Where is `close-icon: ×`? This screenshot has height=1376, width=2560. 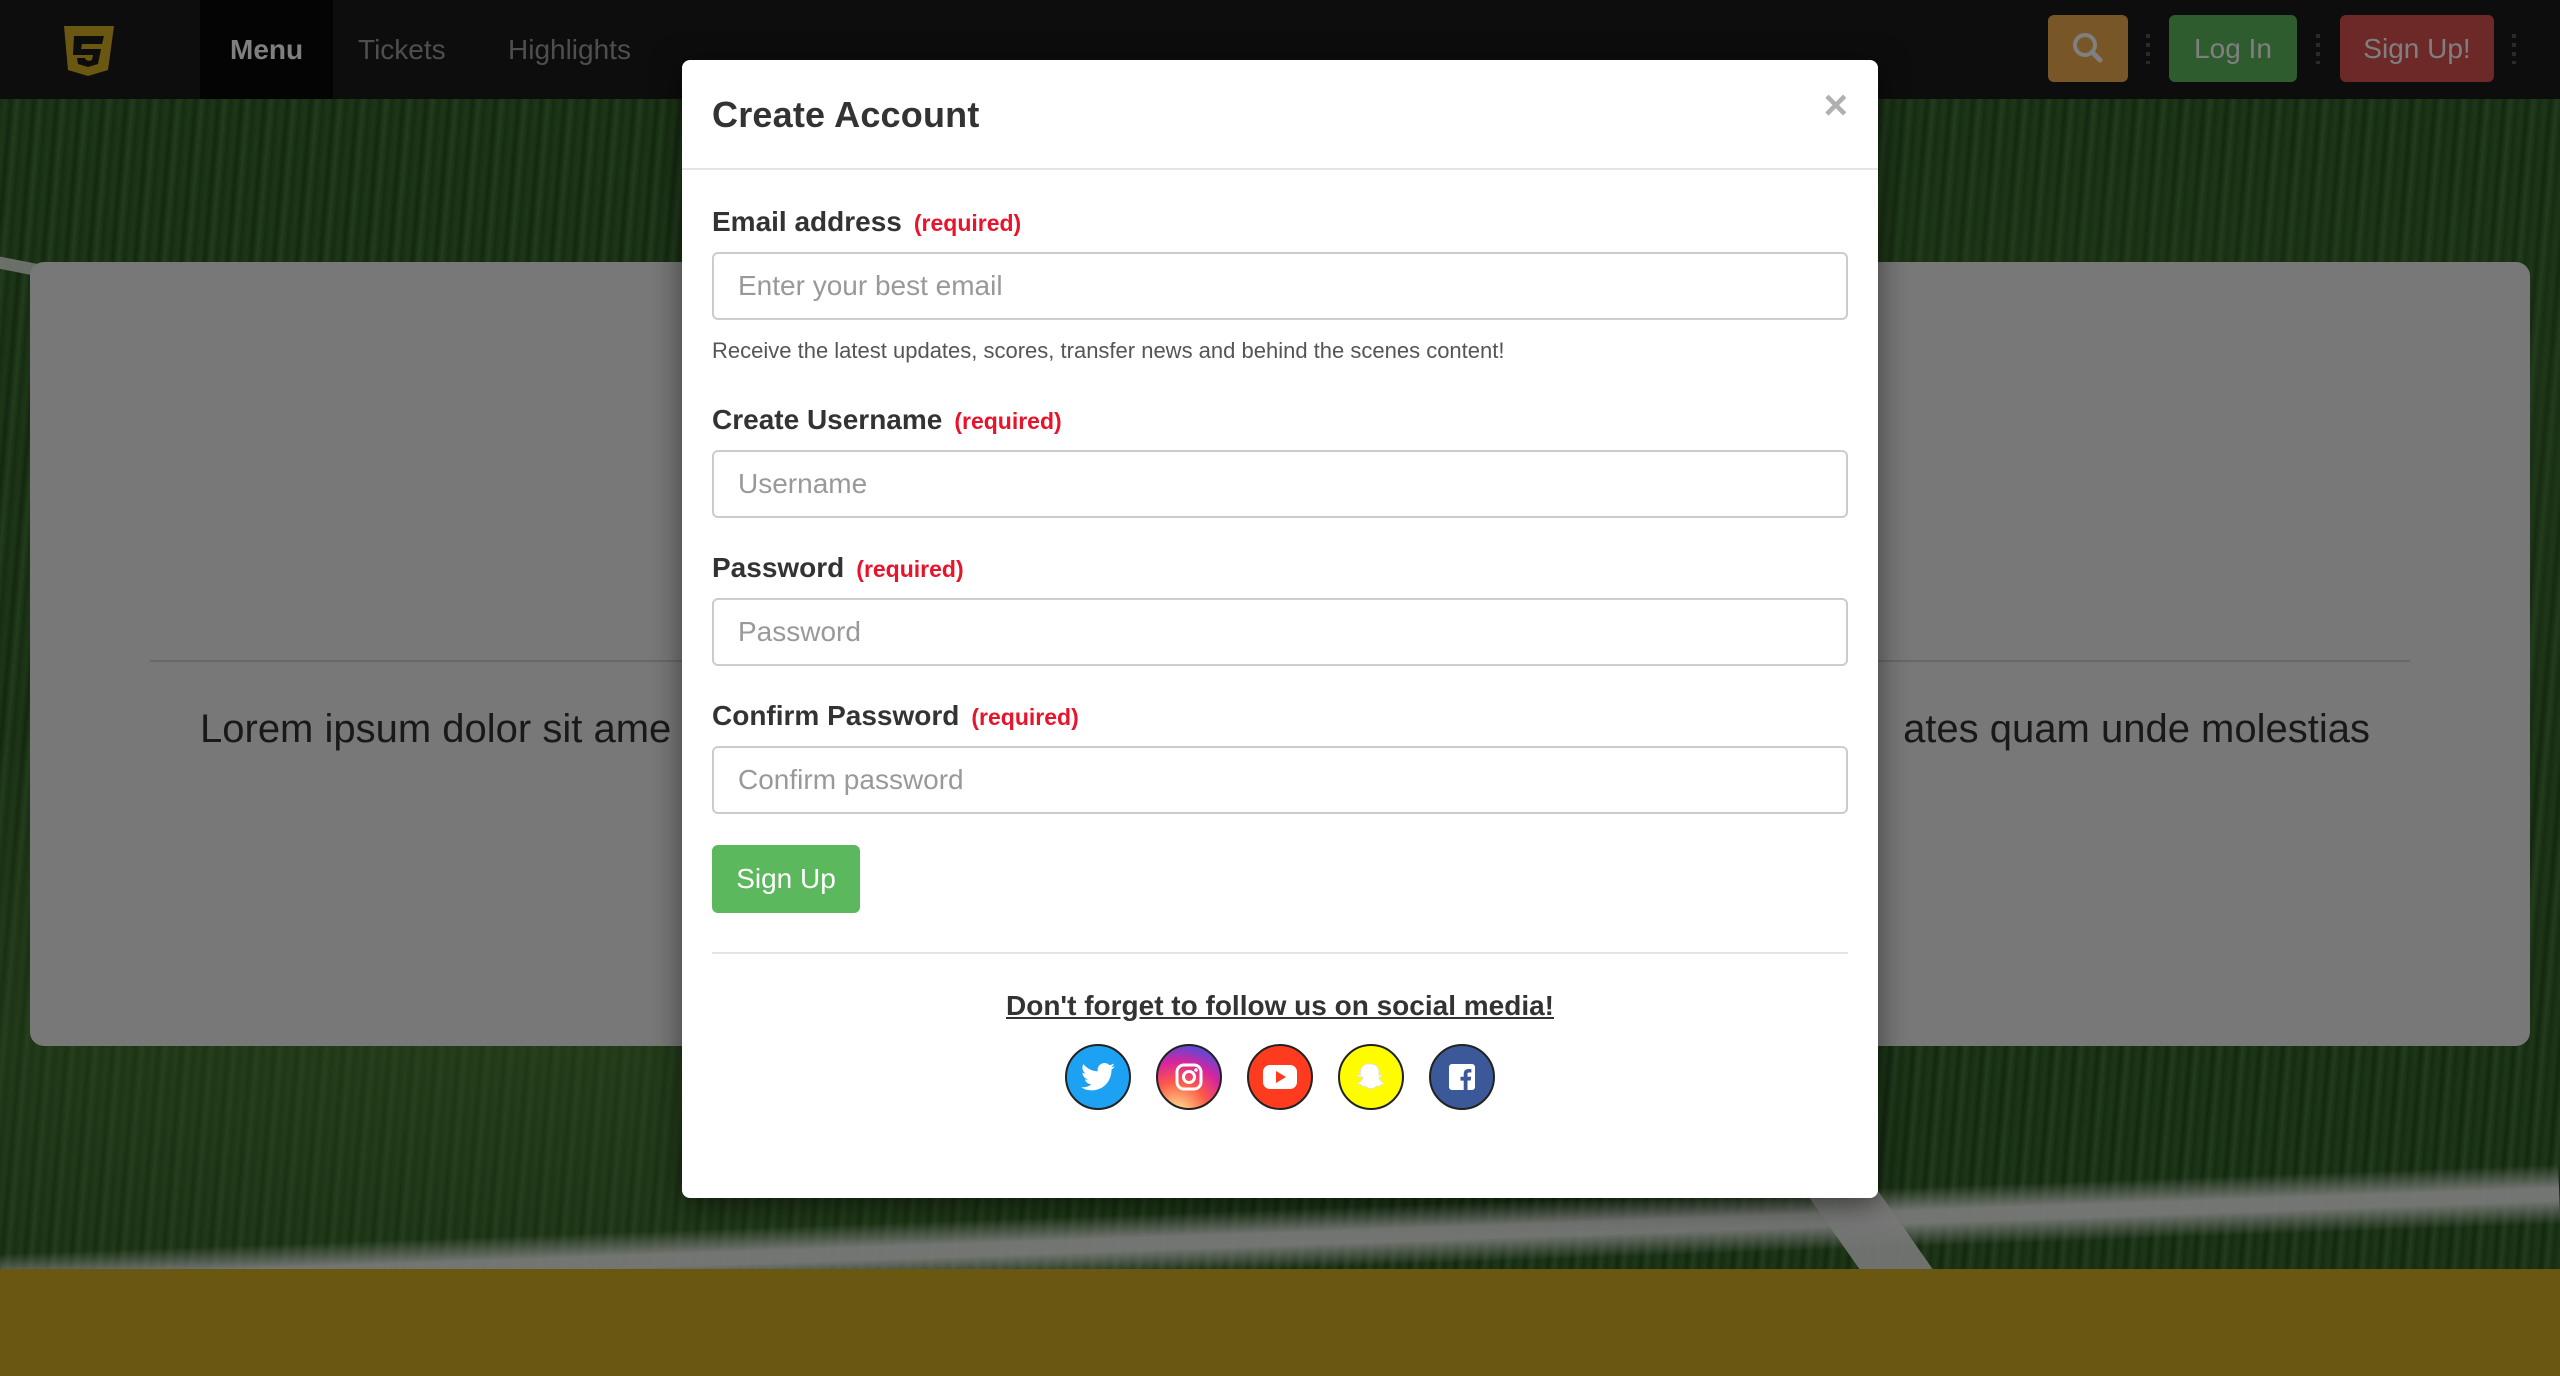
close-icon: × is located at coordinates (1835, 105).